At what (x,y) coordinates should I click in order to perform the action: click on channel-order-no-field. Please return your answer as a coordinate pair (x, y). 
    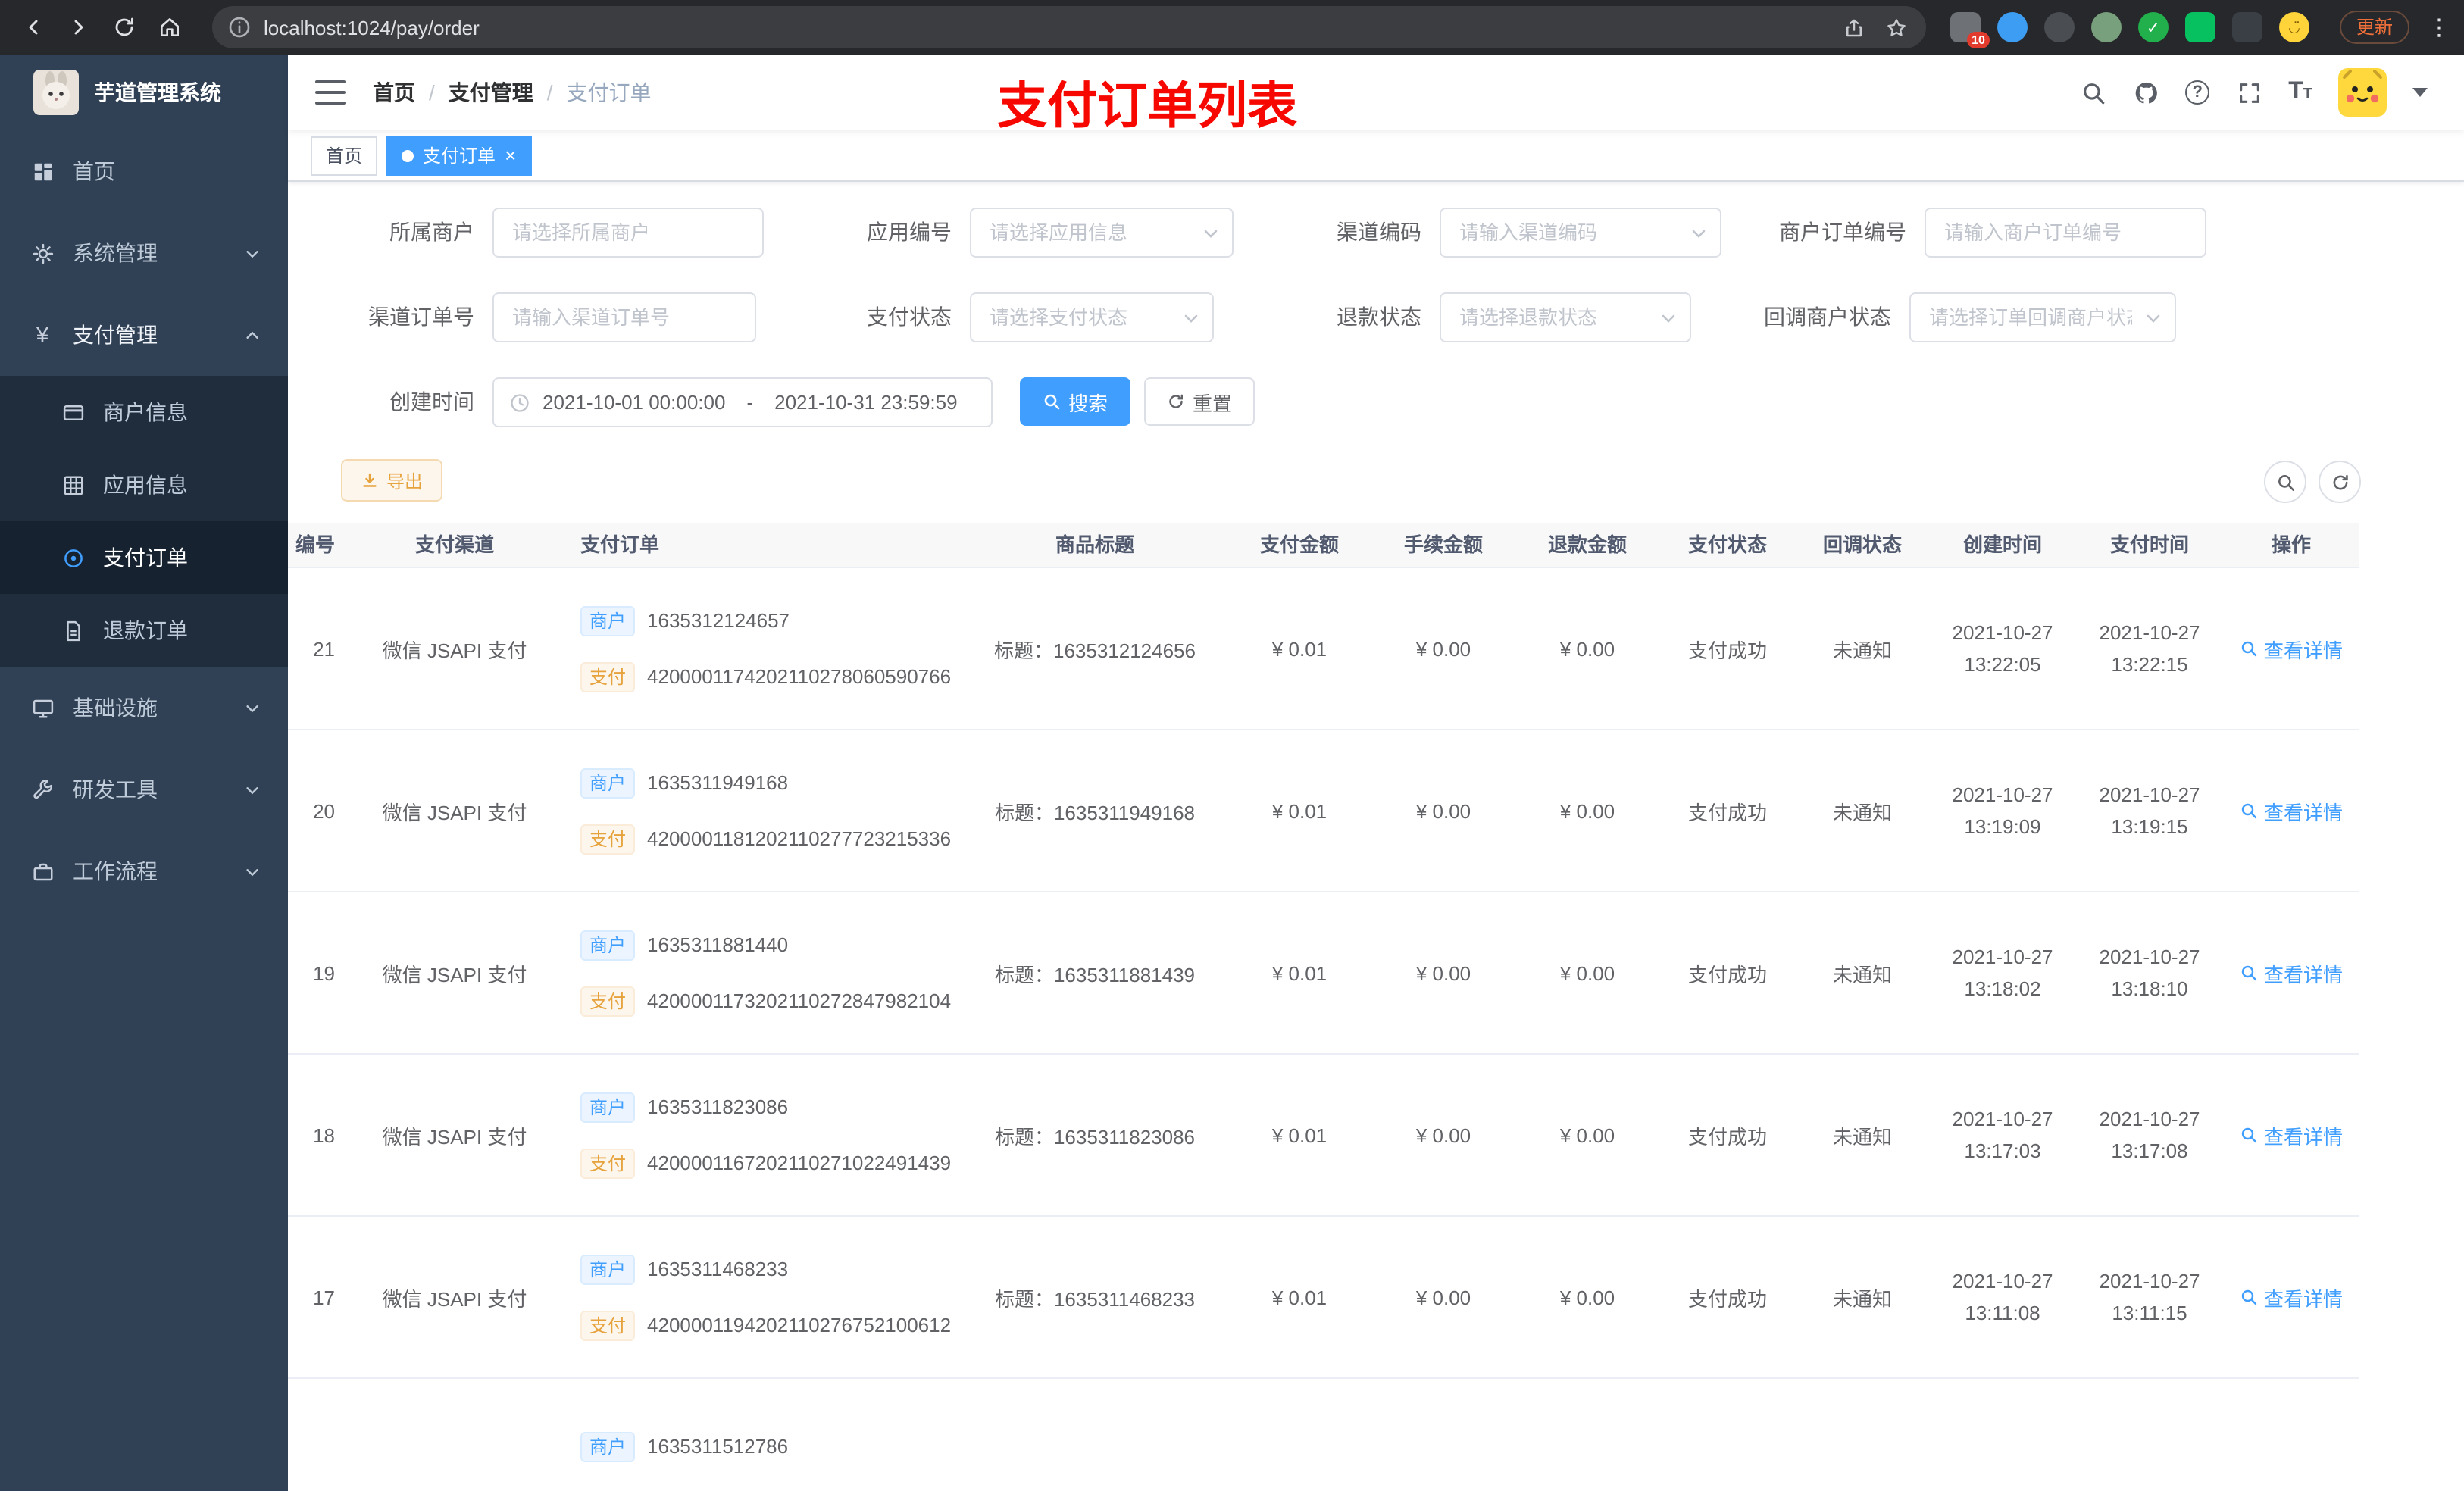
    Looking at the image, I should click on (624, 317).